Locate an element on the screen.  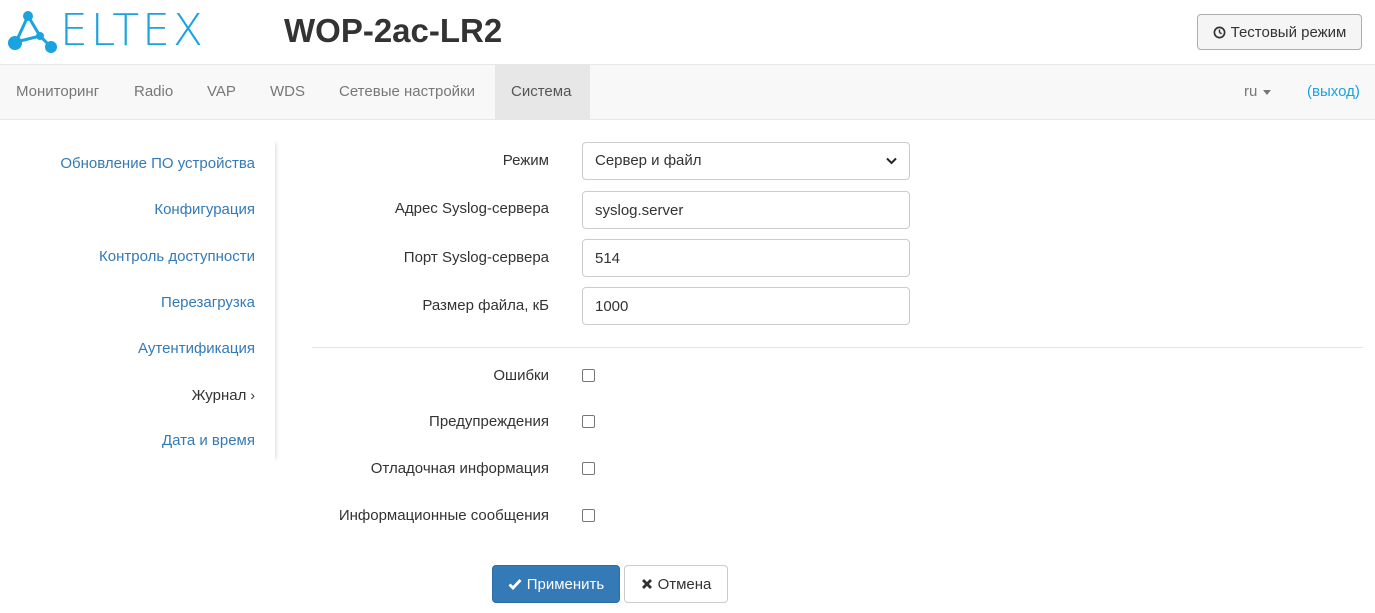
debug-info-label: Отладочная информация is located at coordinates (459, 468).